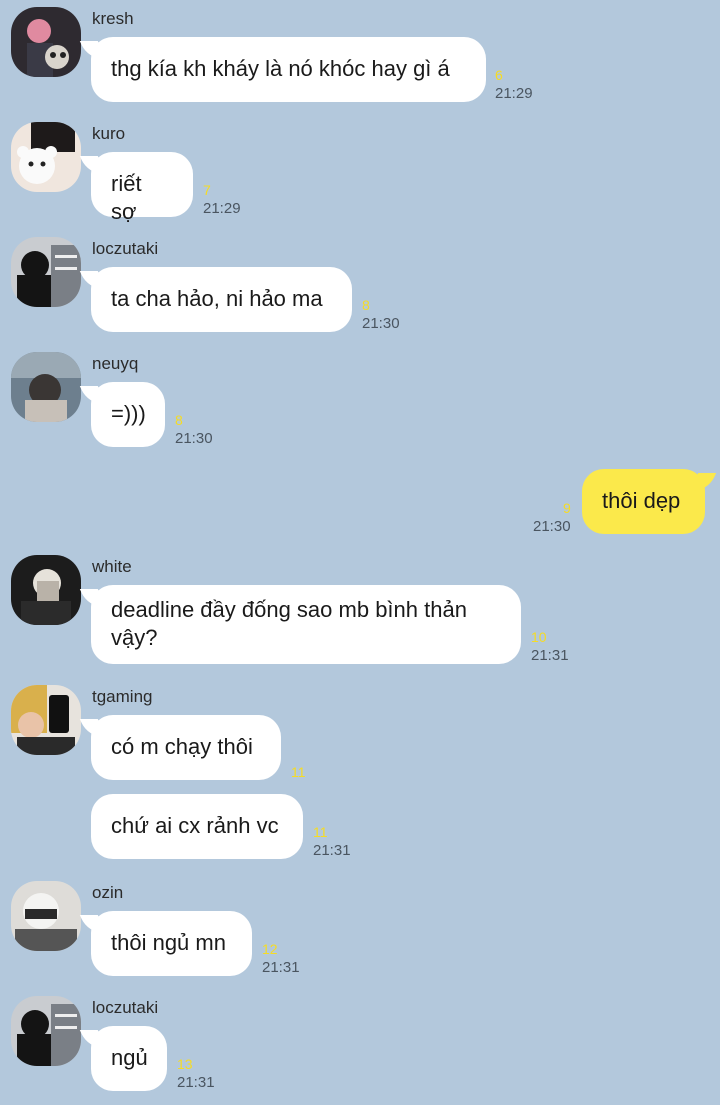 The width and height of the screenshot is (720, 1105). What do you see at coordinates (109, 133) in the screenshot?
I see `sender-name: kuro` at bounding box center [109, 133].